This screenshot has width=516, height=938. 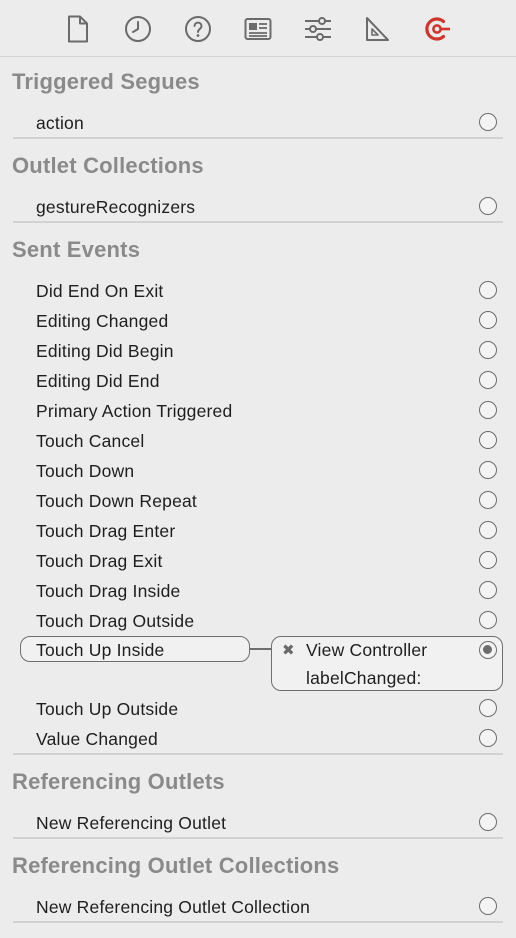 I want to click on event-row-touch-up-inside: Touch Up Inside, so click(x=135, y=649).